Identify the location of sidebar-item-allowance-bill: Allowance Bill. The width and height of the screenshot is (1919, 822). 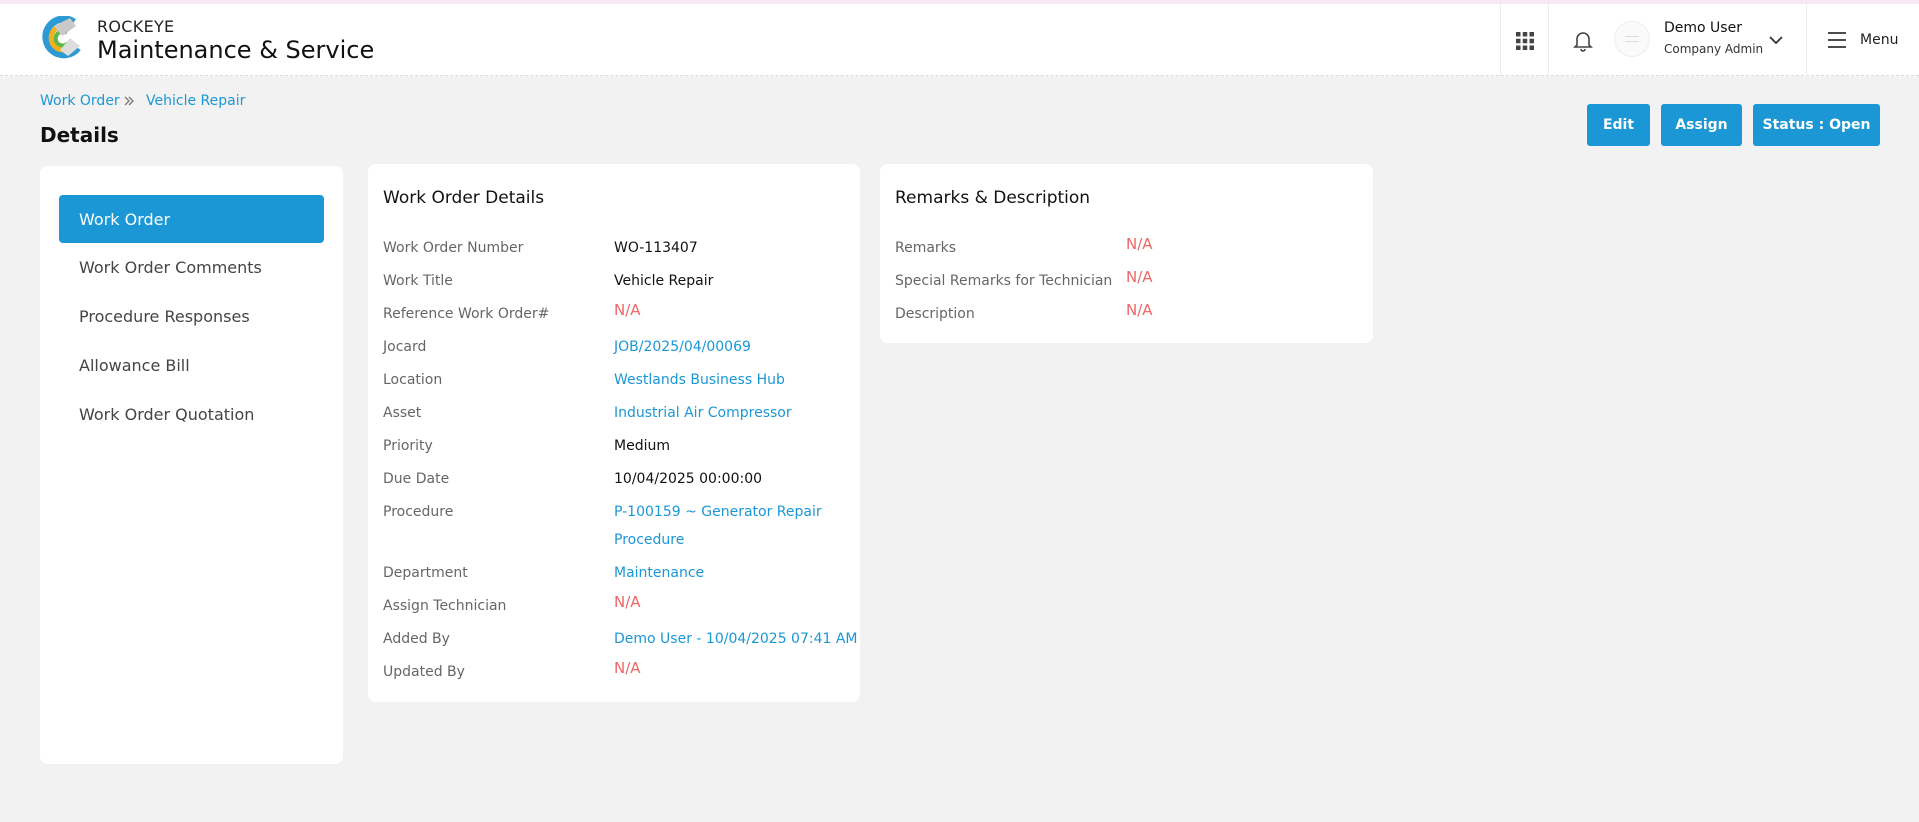
(191, 365).